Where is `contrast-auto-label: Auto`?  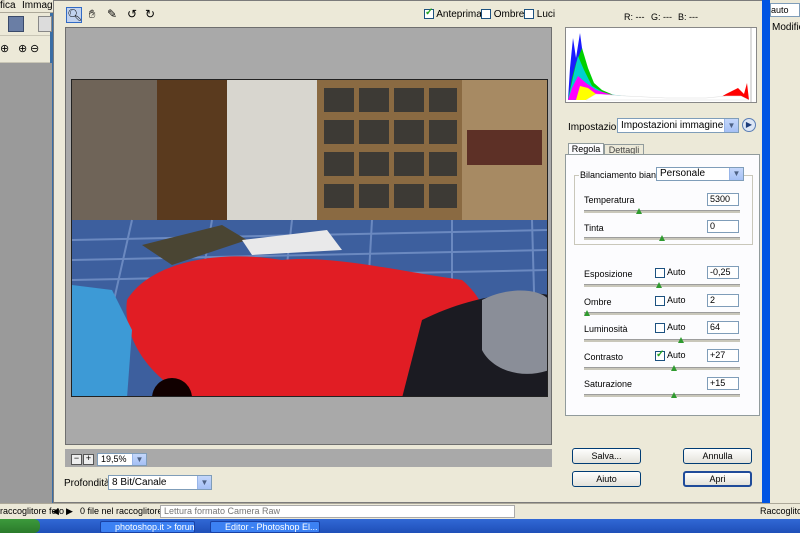 contrast-auto-label: Auto is located at coordinates (676, 355).